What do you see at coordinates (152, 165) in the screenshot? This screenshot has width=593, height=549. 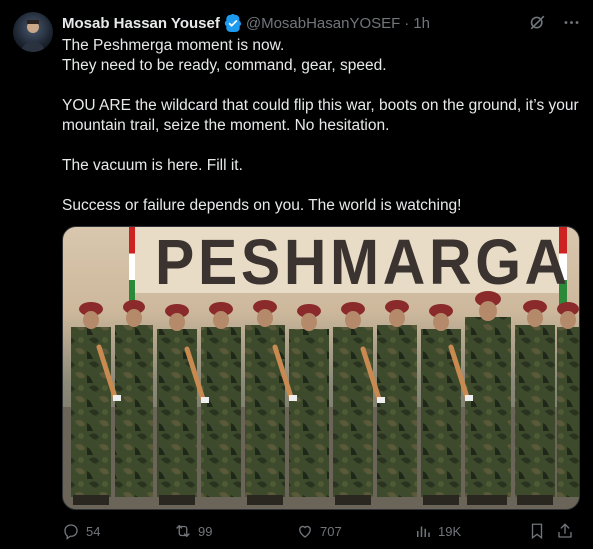 I see `tweet-line: The vacuum is here. Fill it.` at bounding box center [152, 165].